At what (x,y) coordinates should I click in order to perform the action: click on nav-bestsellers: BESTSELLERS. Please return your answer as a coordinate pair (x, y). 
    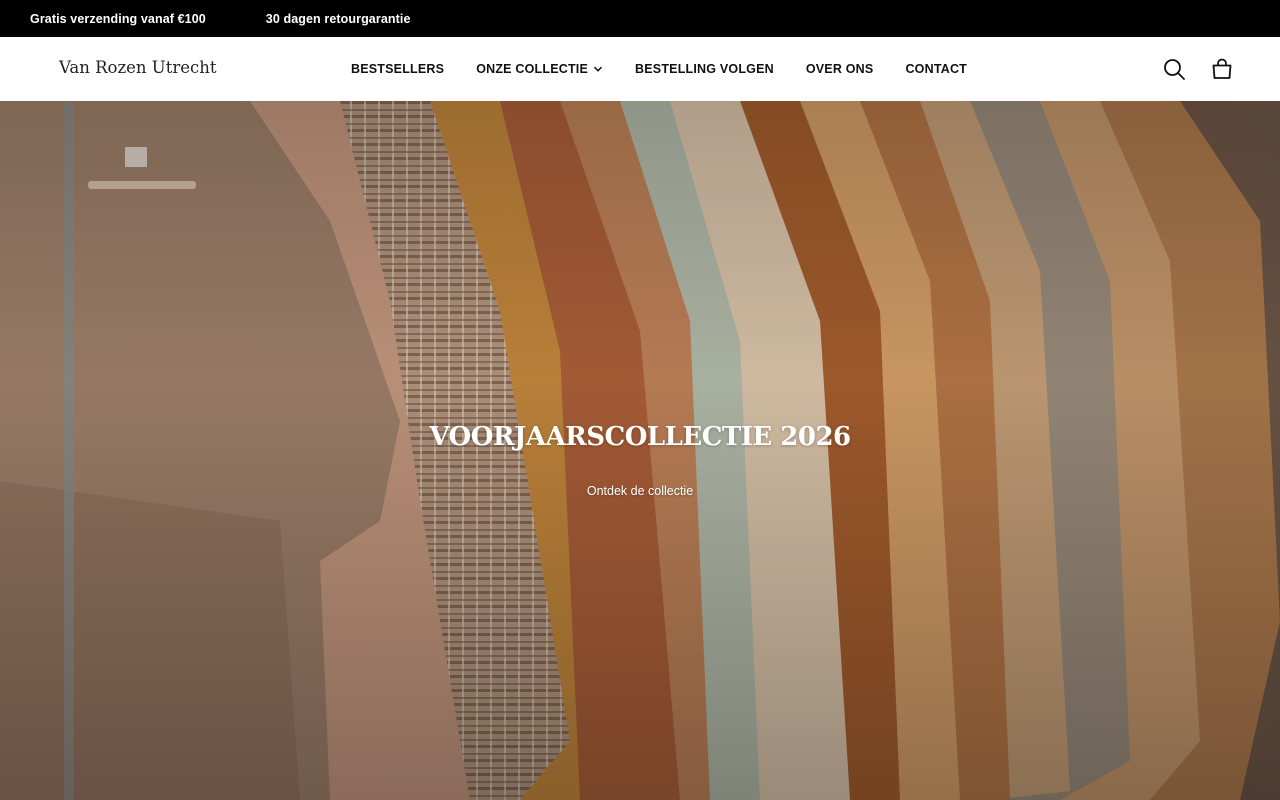
    Looking at the image, I should click on (397, 69).